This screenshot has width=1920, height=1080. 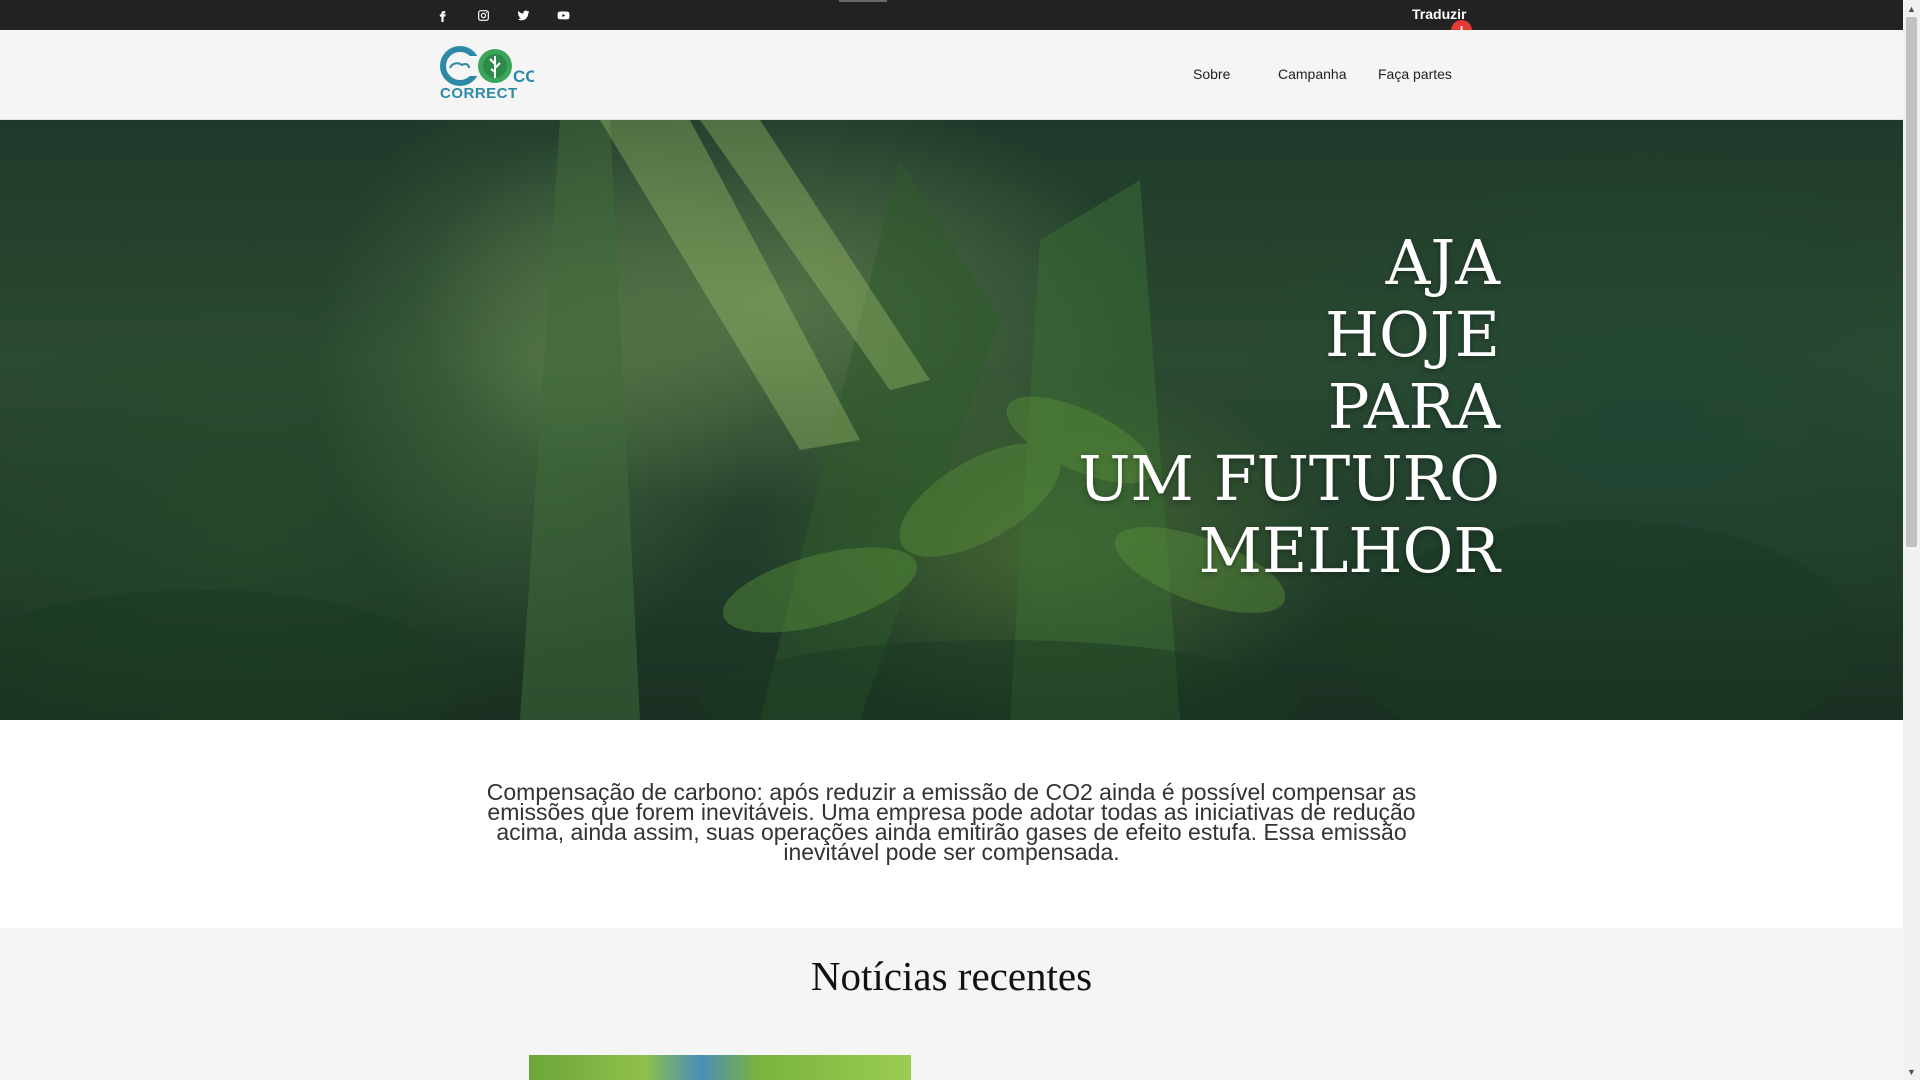 I want to click on logo-wordmark: CORRECT, so click(x=479, y=93).